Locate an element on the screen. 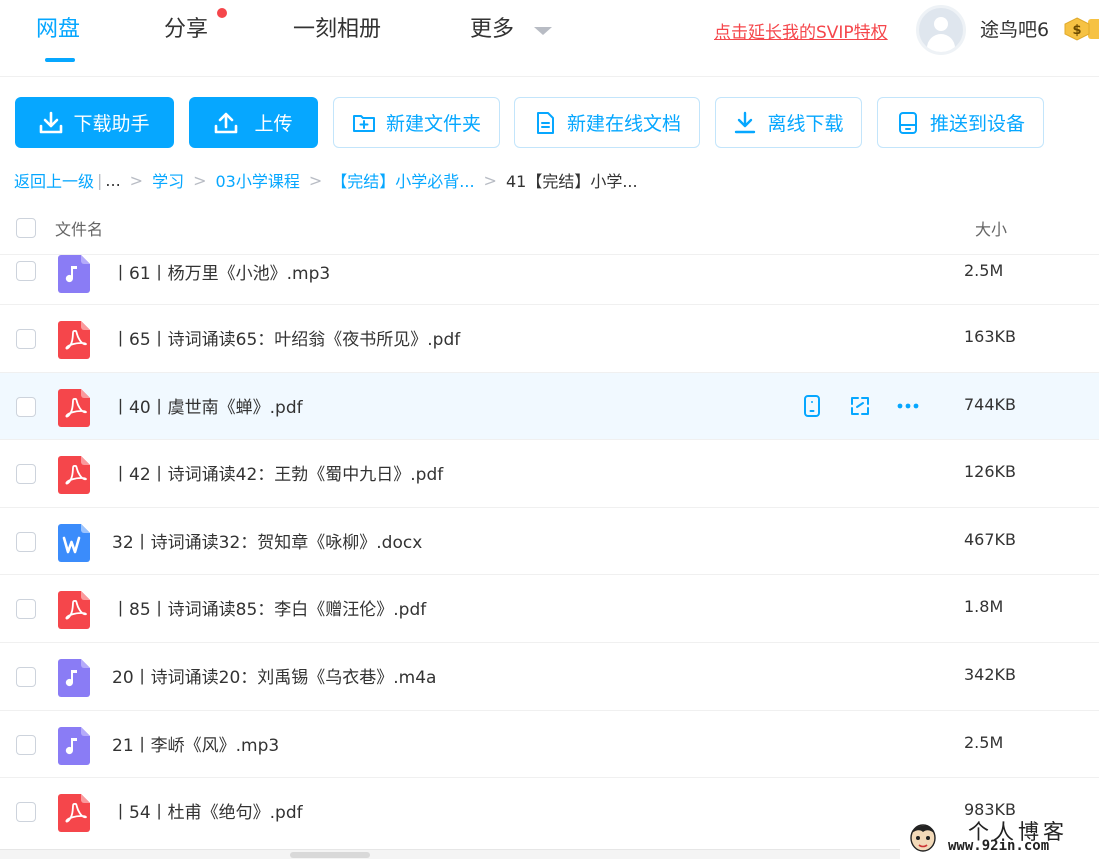  new-online-doc-button: 新建在线文档 is located at coordinates (607, 122).